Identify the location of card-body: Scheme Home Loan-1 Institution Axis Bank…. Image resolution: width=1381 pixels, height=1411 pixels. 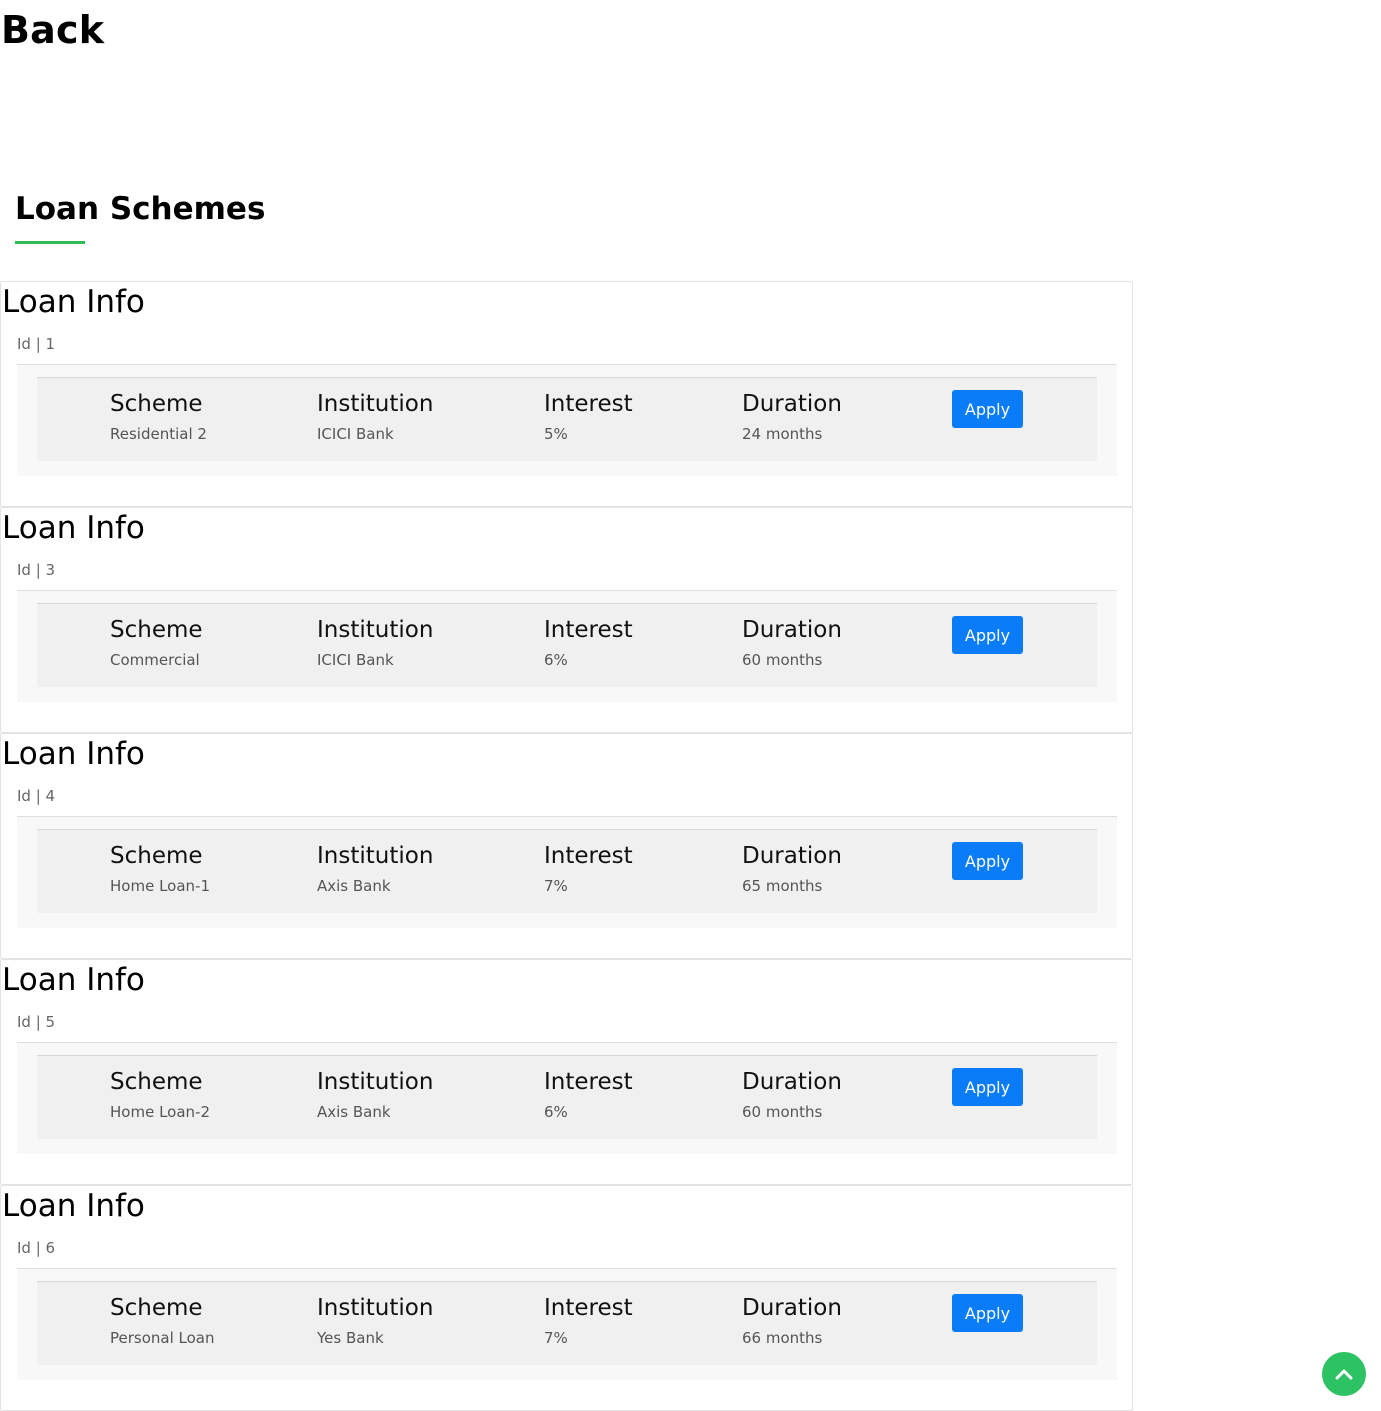
(567, 872).